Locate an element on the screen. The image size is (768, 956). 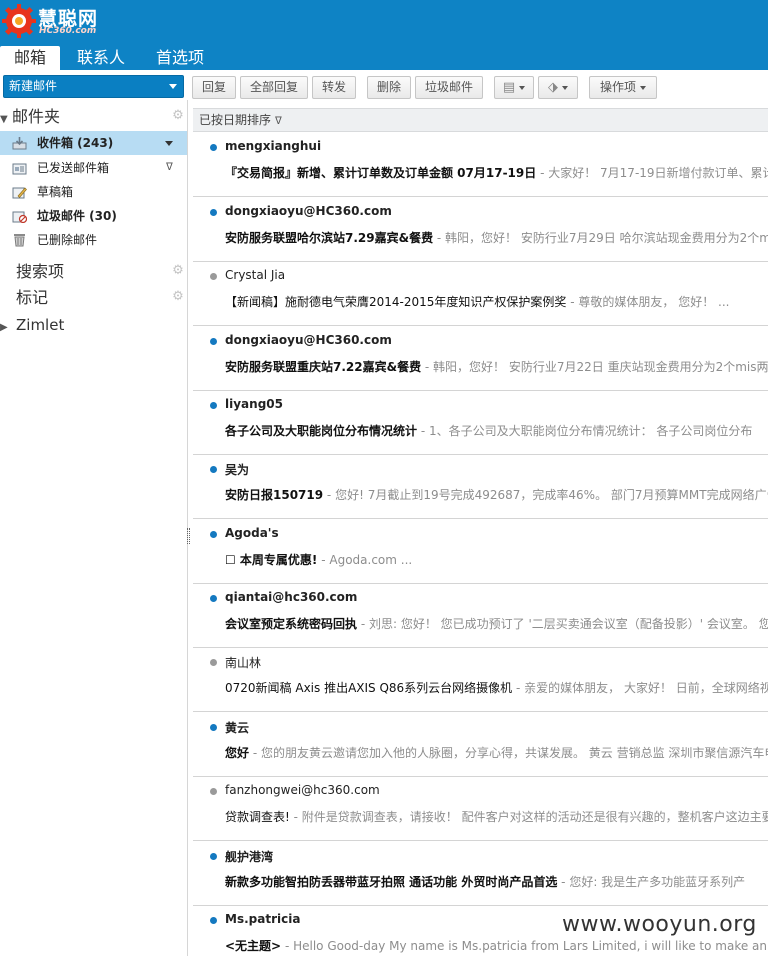
mail-subject: 您好 is located at coordinates (237, 753).